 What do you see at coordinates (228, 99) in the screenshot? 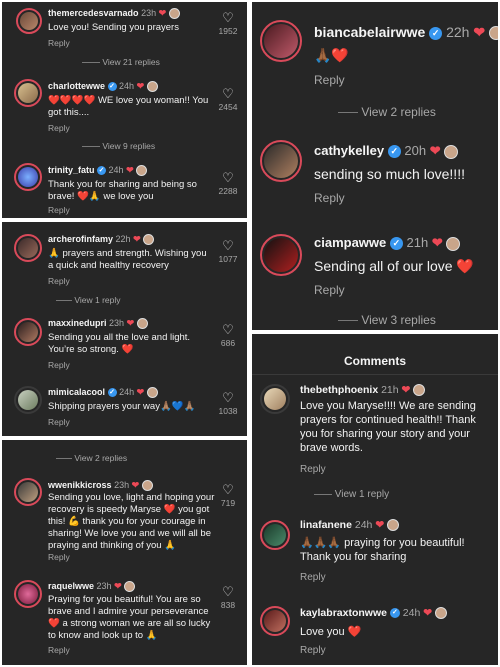
I see `like-button: ♡ 2454` at bounding box center [228, 99].